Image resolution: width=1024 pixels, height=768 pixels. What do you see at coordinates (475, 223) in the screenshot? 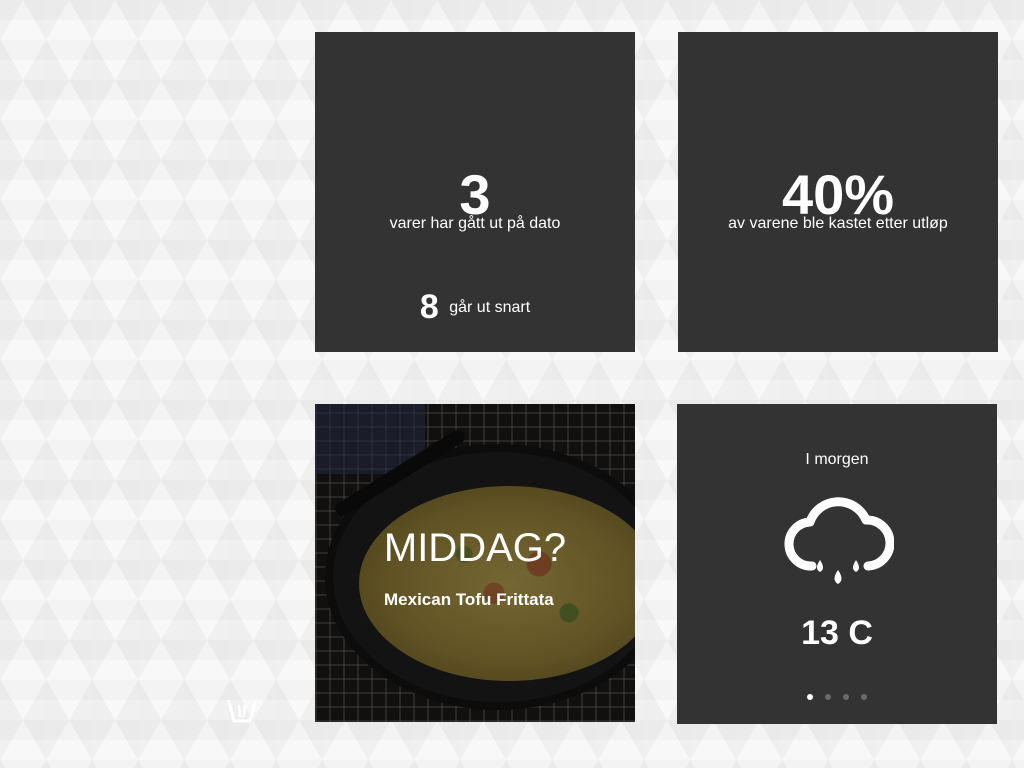
I see `expired-caption: varer har gått ut på dato` at bounding box center [475, 223].